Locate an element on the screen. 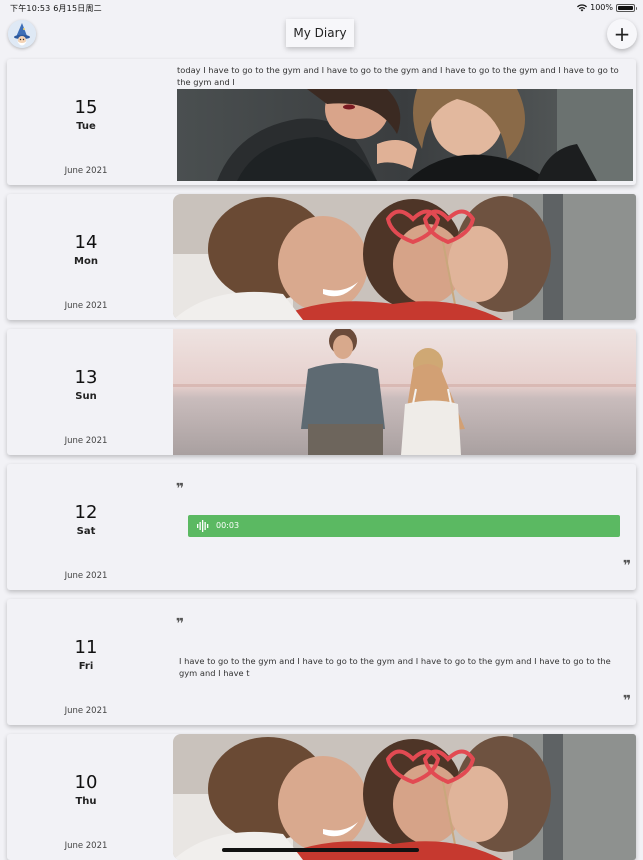  entry-date: 14 Mon June 2021 is located at coordinates (86, 257).